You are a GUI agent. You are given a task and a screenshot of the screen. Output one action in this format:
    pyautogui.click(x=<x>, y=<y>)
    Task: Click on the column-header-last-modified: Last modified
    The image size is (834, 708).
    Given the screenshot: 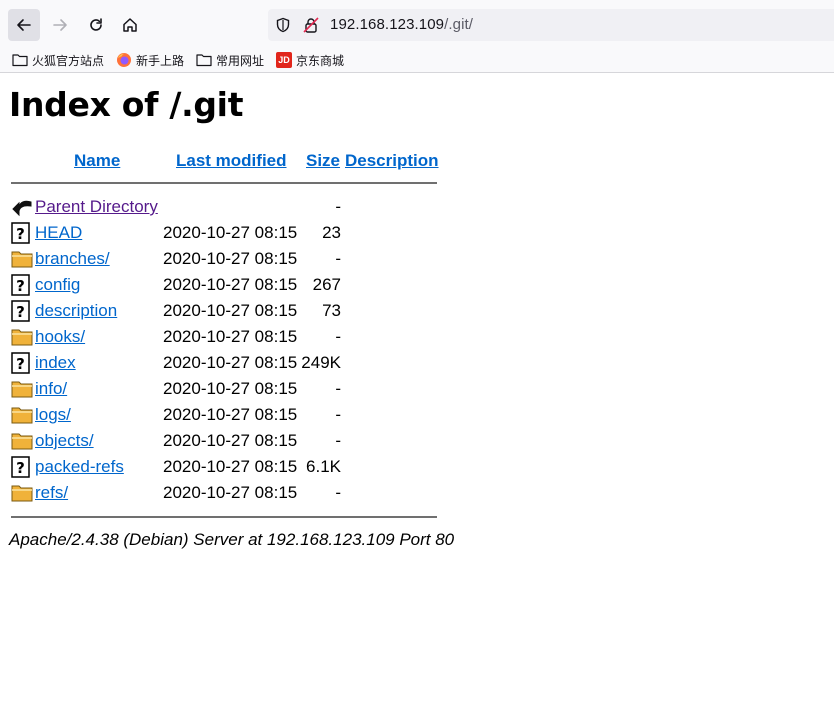 What is the action you would take?
    pyautogui.click(x=231, y=161)
    